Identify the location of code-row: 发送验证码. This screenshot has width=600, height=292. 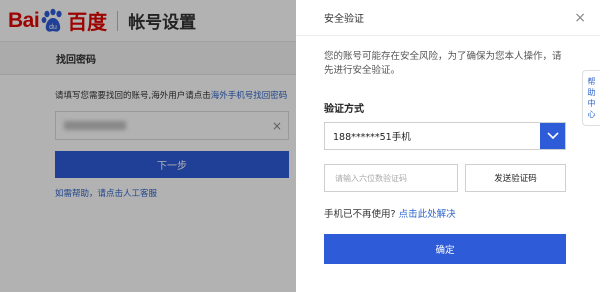
(445, 178).